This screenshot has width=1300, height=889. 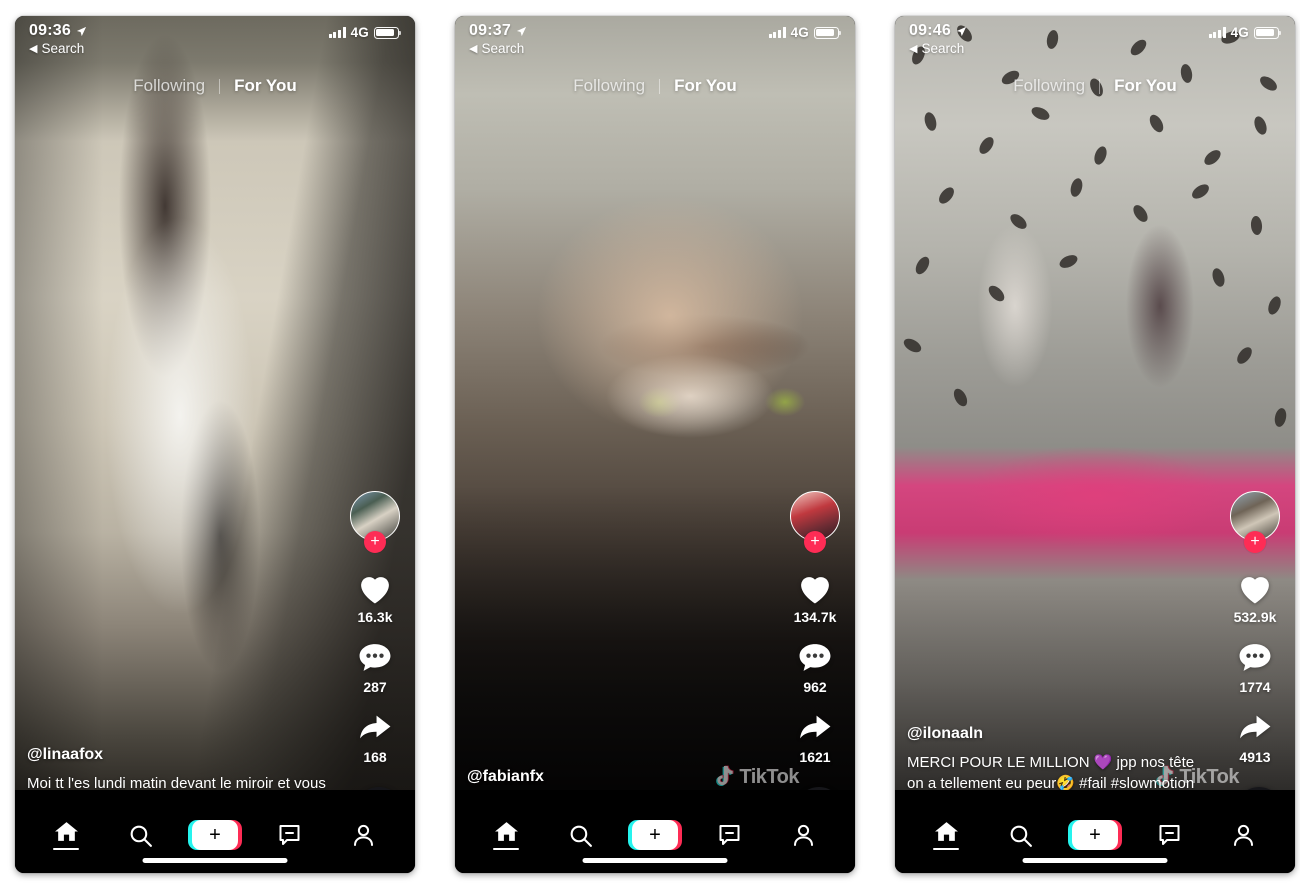 I want to click on nav-active-underline, so click(x=946, y=849).